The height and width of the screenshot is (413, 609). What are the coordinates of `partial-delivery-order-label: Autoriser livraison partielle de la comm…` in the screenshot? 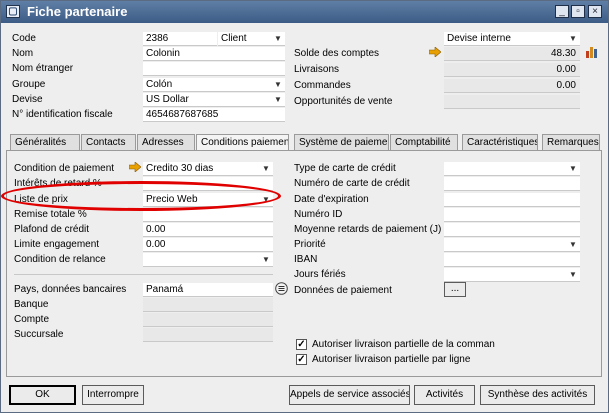 It's located at (403, 344).